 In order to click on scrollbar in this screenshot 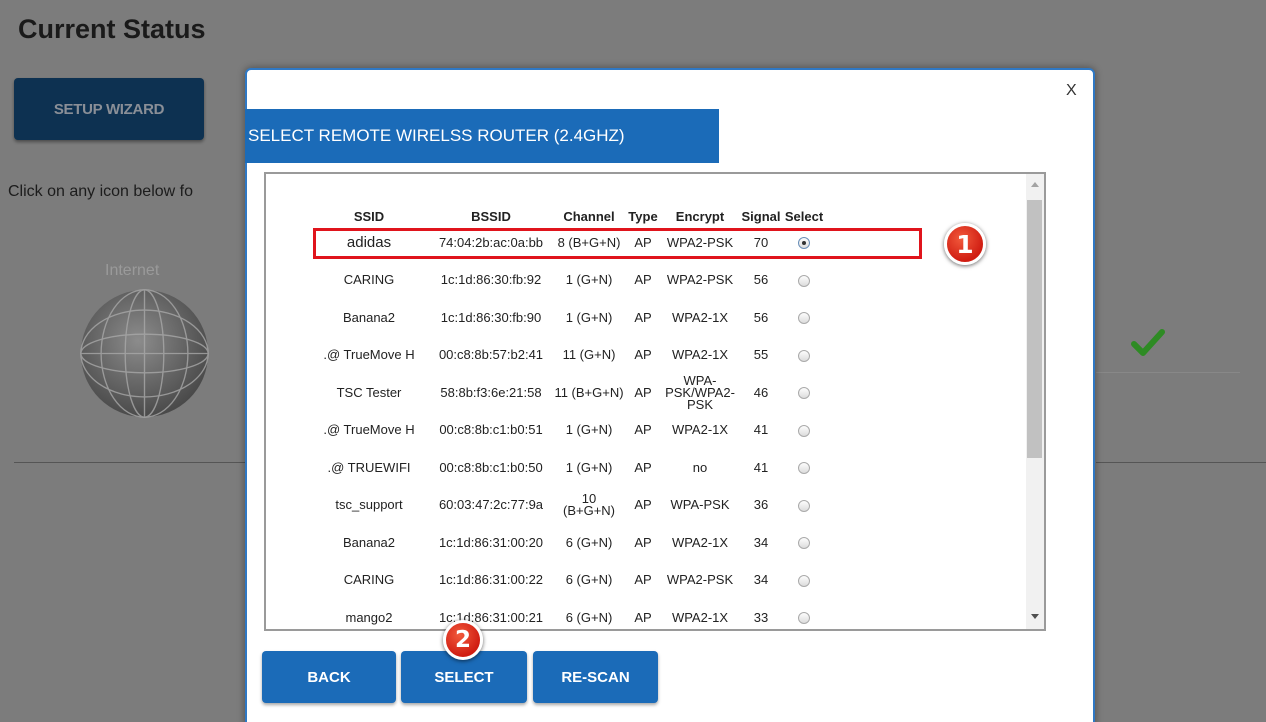, I will do `click(1035, 401)`.